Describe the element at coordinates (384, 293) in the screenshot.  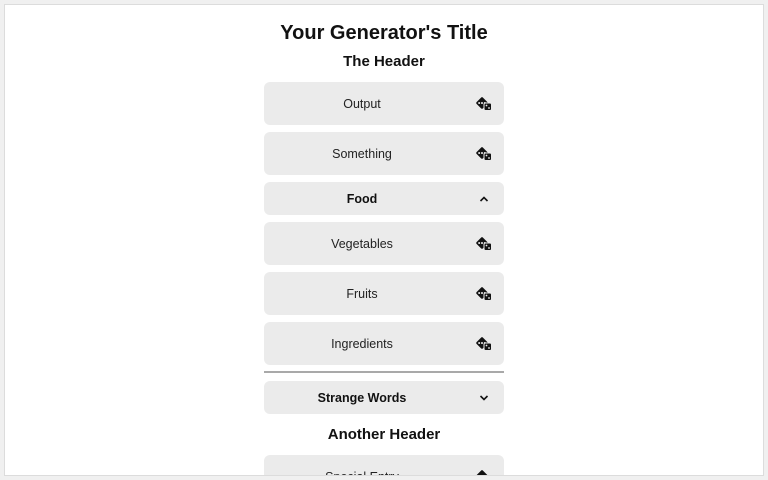
I see `generate-fruits-button: Fruits` at that location.